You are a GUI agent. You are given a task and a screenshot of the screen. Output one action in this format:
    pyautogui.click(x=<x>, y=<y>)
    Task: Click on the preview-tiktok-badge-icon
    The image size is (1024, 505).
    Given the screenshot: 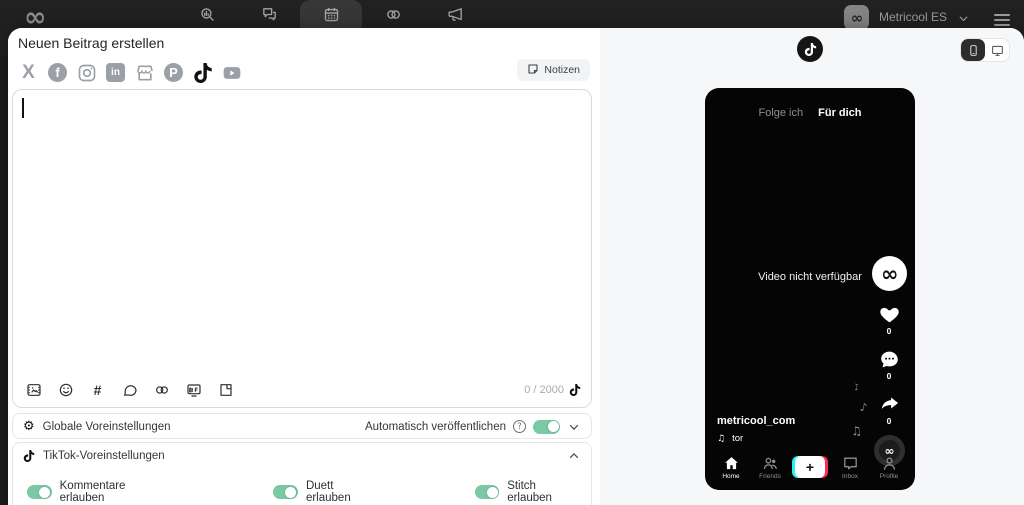 What is the action you would take?
    pyautogui.click(x=810, y=49)
    